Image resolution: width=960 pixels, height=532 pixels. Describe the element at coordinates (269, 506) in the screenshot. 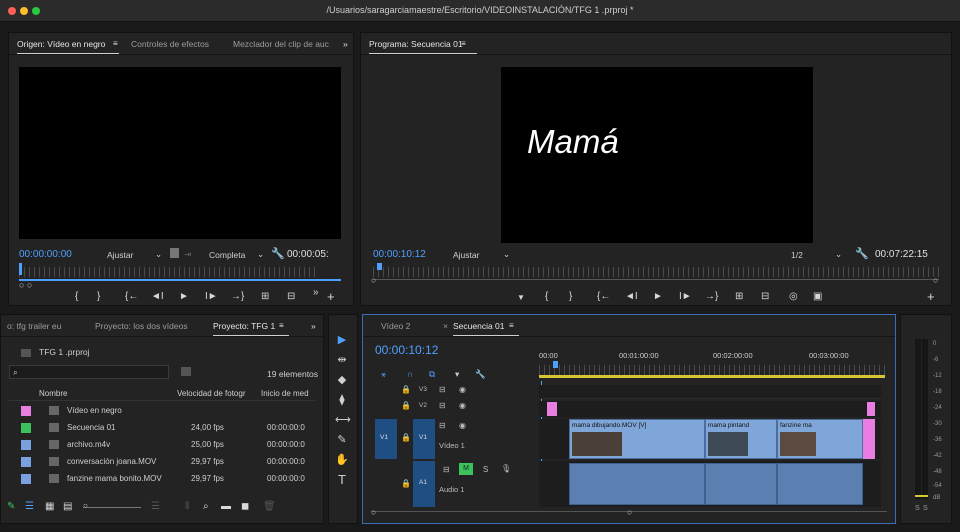

I see `trash-icon: 🗑` at that location.